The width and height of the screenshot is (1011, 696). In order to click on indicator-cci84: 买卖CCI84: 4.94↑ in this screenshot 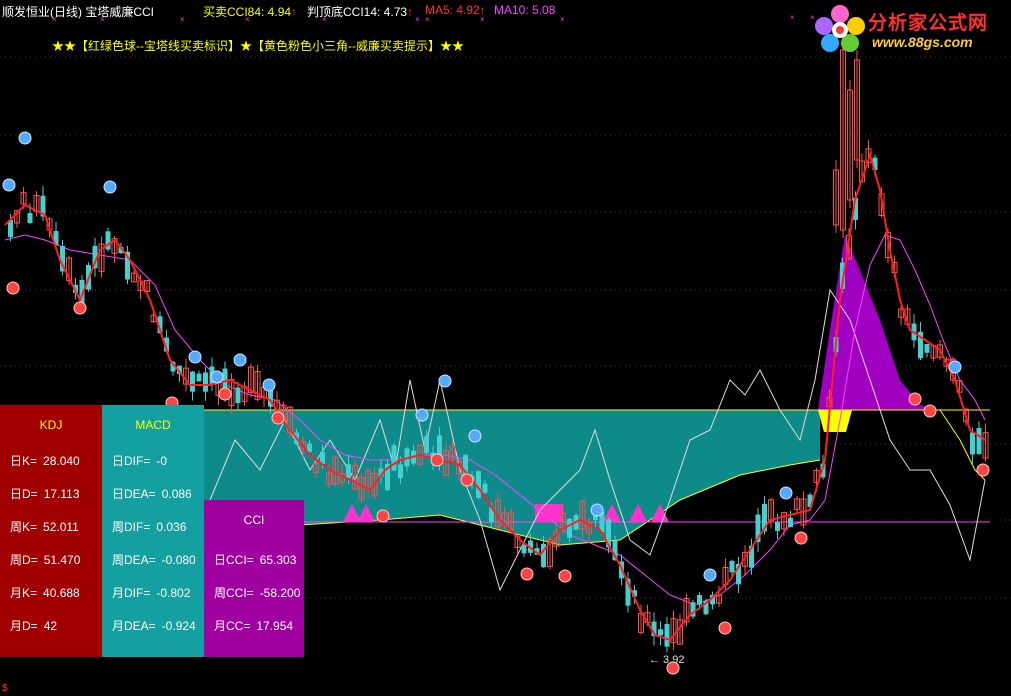, I will do `click(250, 12)`.